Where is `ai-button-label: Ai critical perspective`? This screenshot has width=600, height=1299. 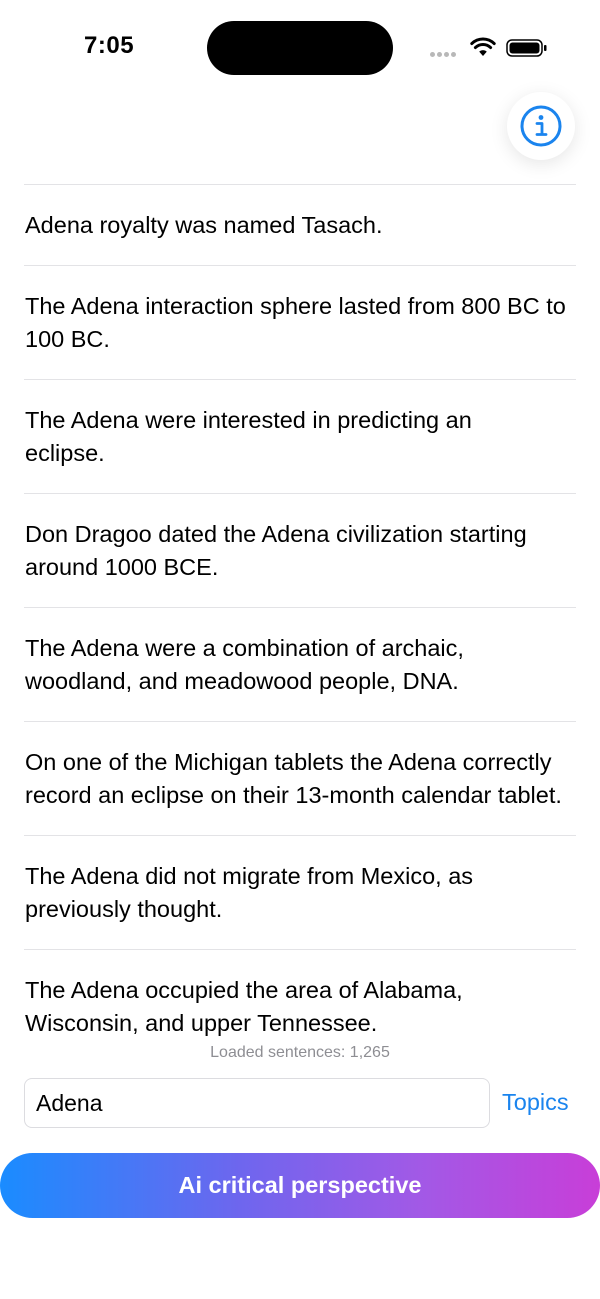
ai-button-label: Ai critical perspective is located at coordinates (300, 1185).